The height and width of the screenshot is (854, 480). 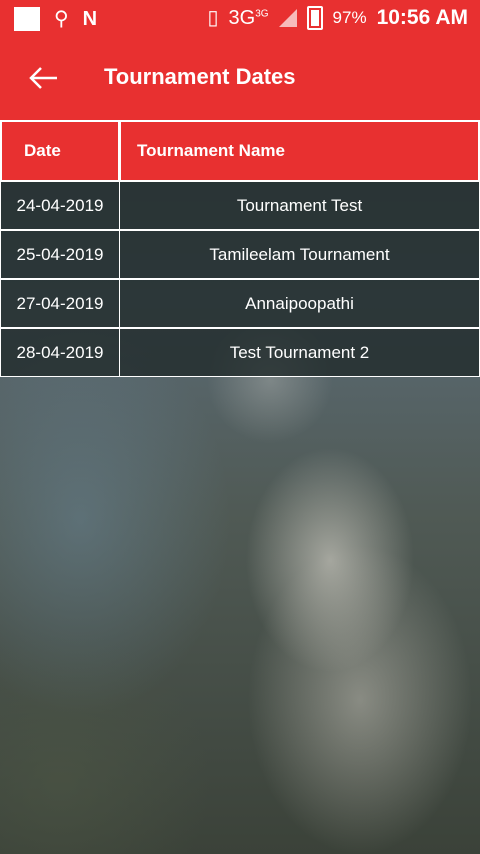 I want to click on battery-percent: 97%, so click(x=349, y=17).